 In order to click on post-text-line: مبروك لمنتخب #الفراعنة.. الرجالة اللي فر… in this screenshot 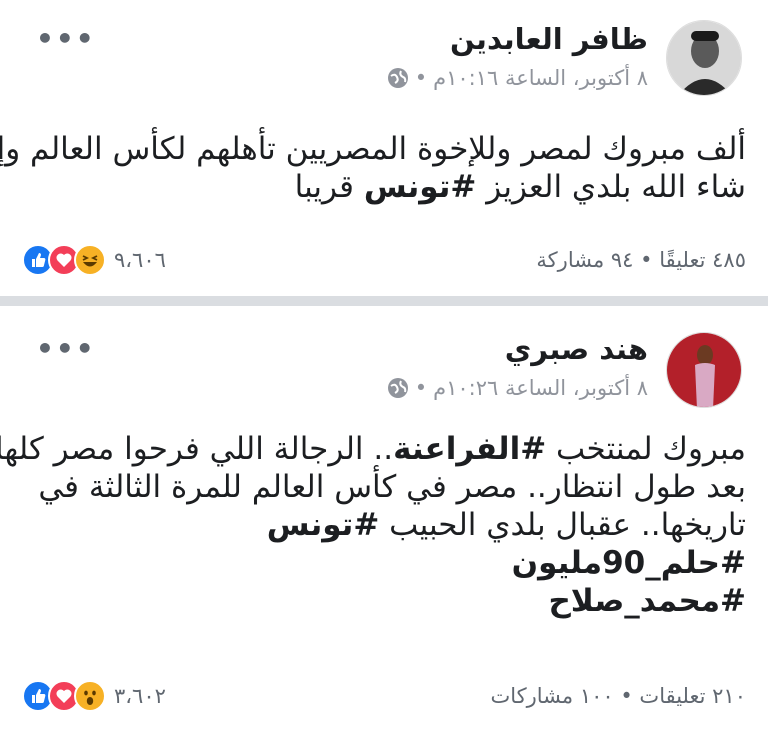, I will do `click(373, 449)`.